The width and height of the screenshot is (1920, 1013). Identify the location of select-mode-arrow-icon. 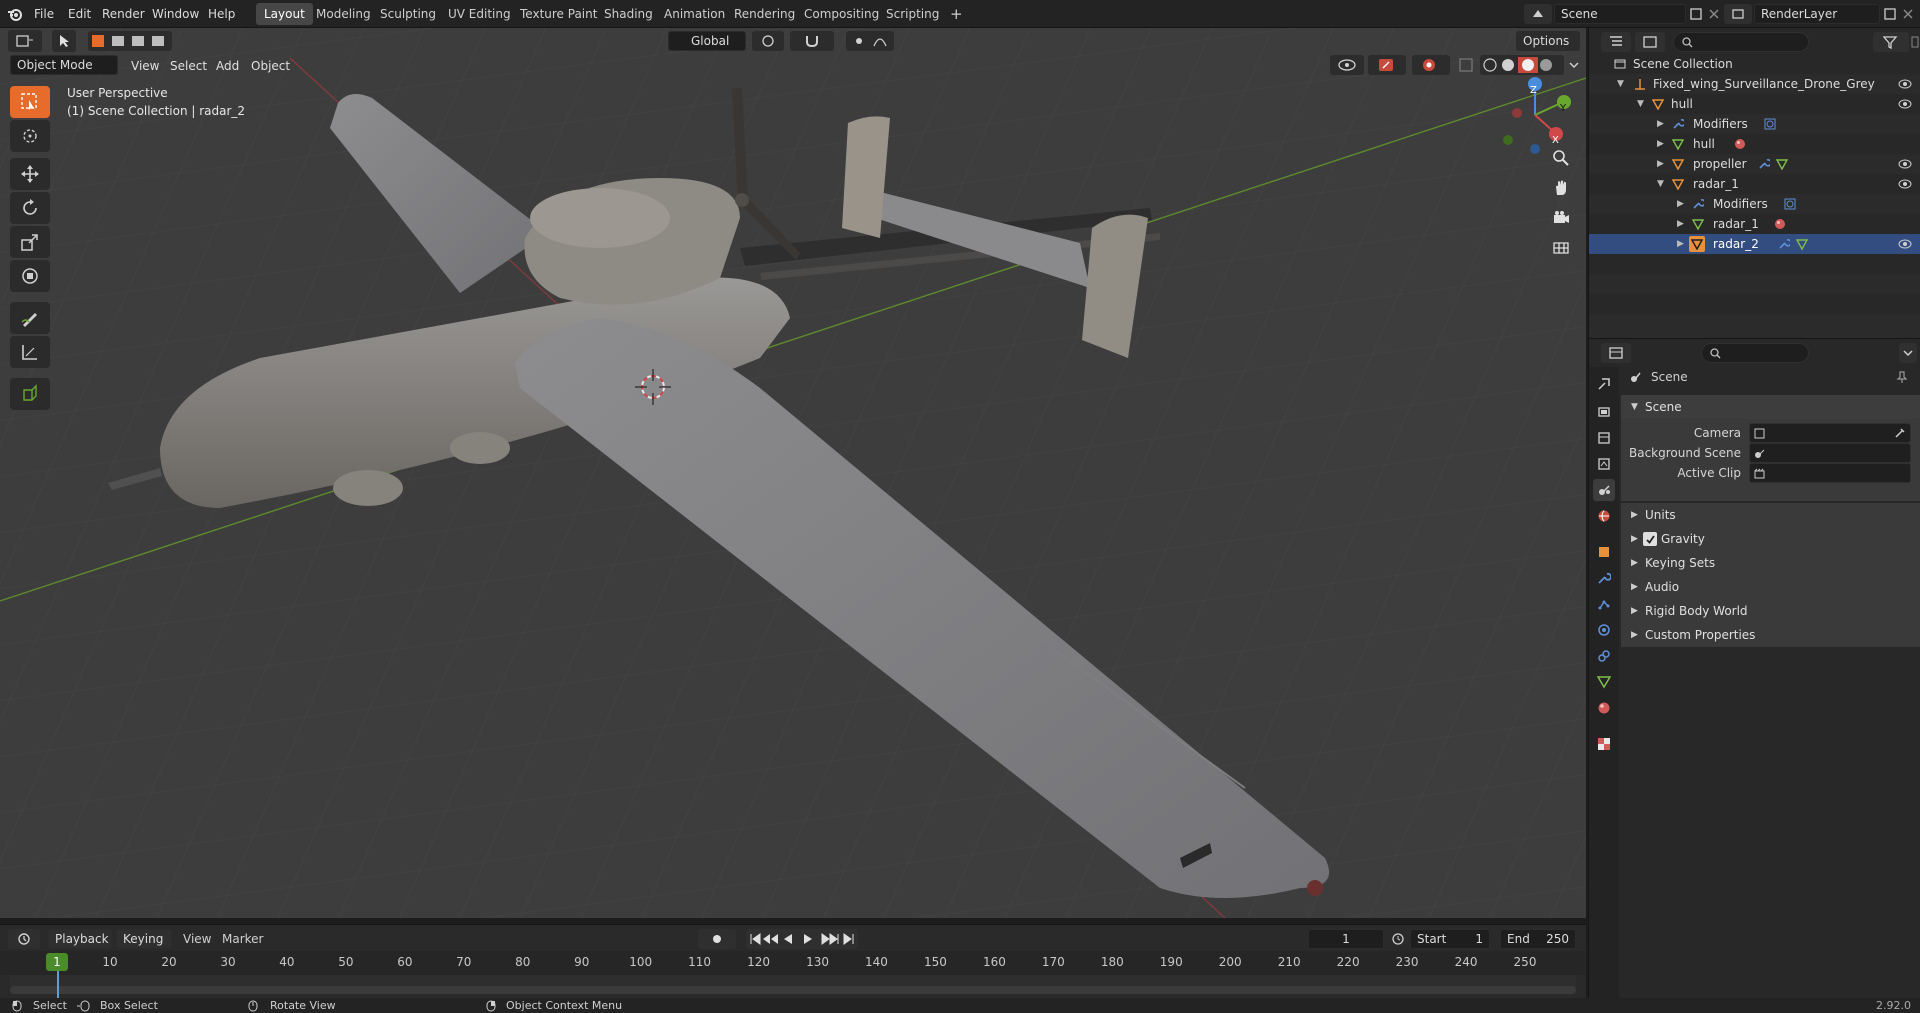
(64, 41).